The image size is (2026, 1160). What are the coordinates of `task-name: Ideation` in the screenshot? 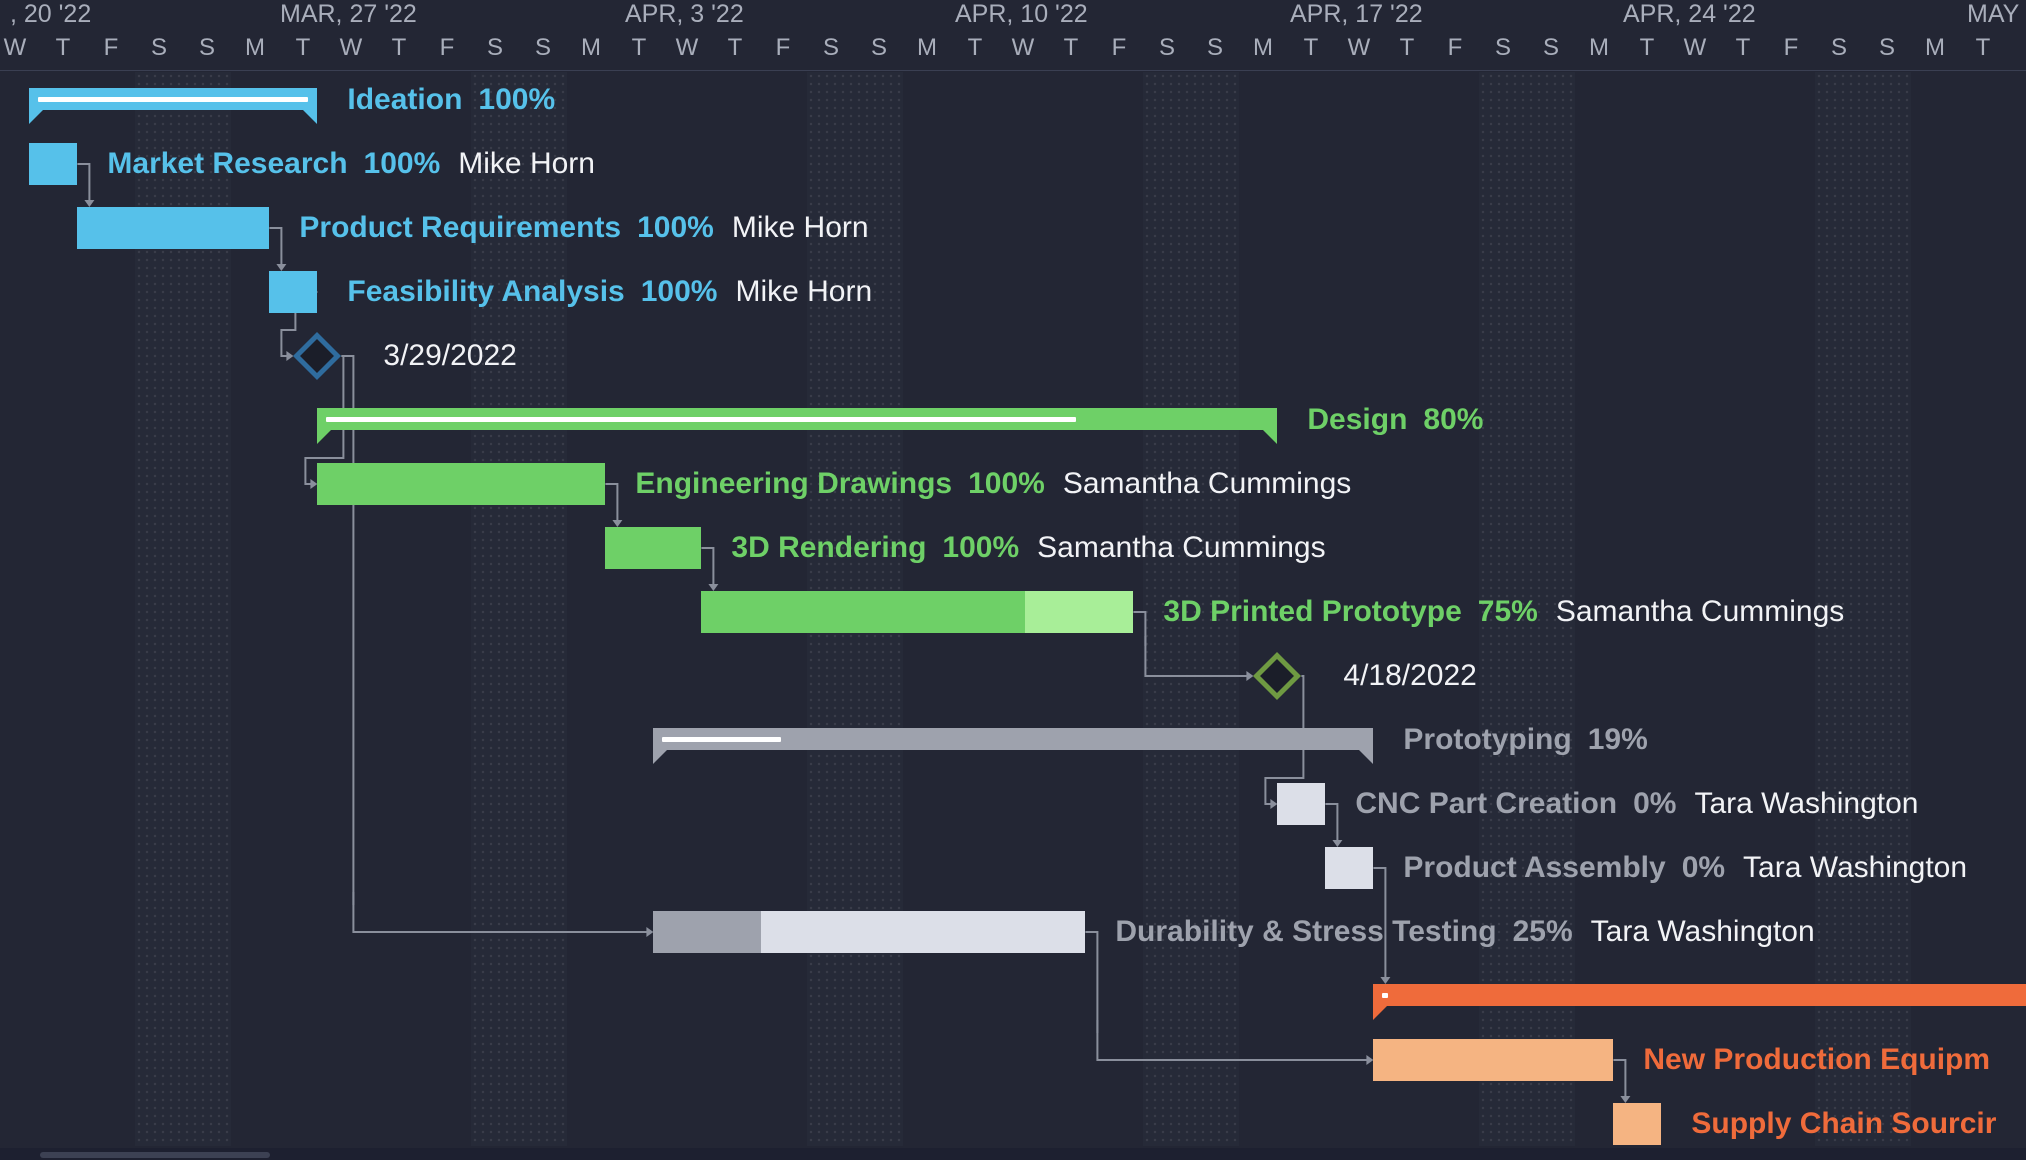 It's located at (405, 99).